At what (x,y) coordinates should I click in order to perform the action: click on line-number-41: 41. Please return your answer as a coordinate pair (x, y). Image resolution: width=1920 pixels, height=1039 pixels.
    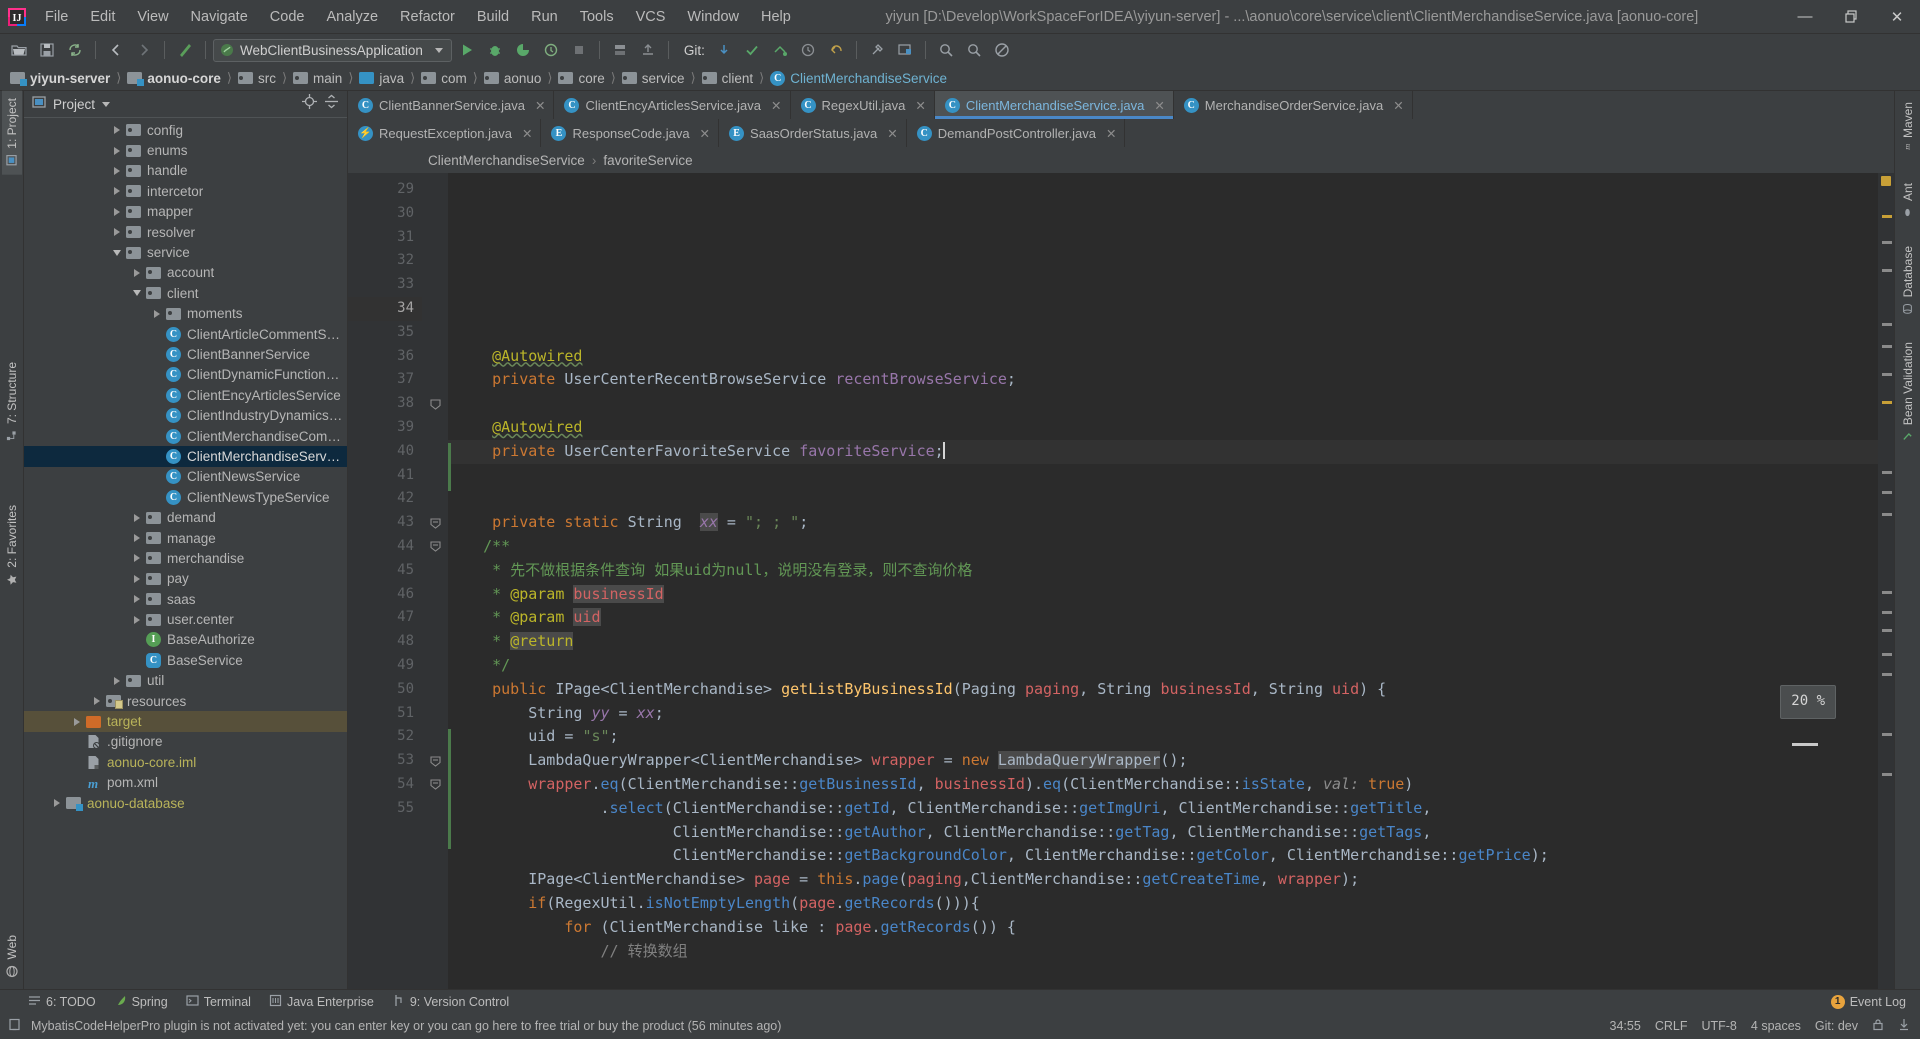
    Looking at the image, I should click on (385, 476).